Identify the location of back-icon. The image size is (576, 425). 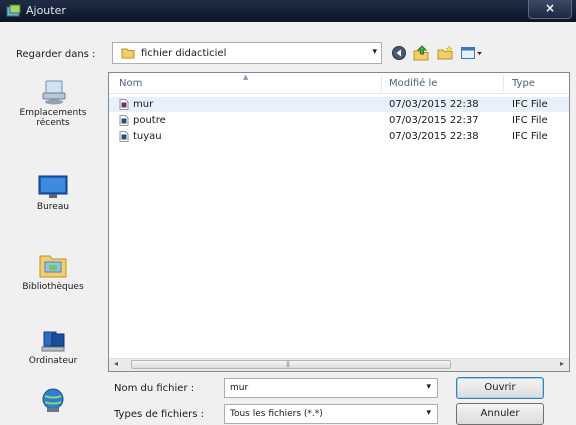
(399, 53).